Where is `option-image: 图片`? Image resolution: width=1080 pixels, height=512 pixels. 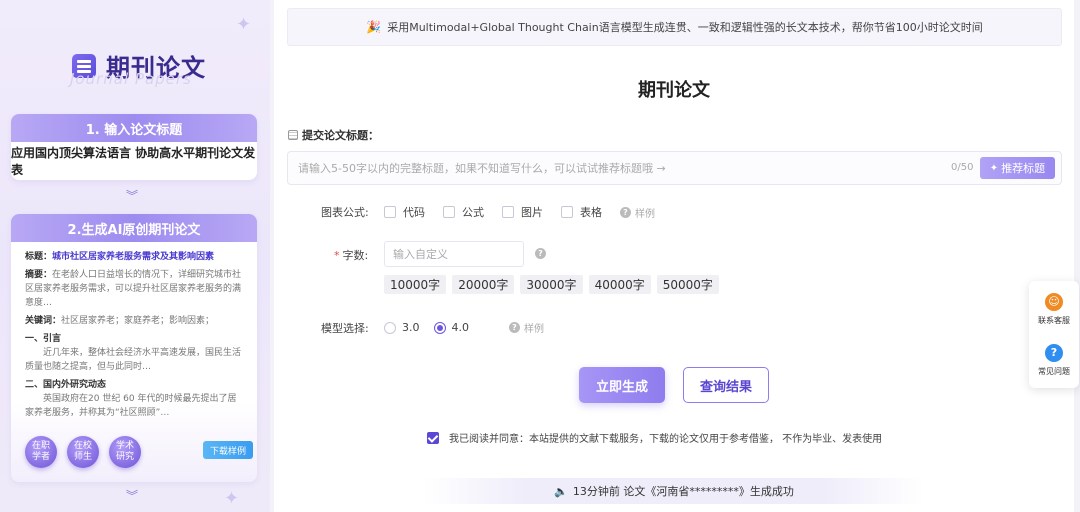
option-image: 图片 is located at coordinates (522, 212).